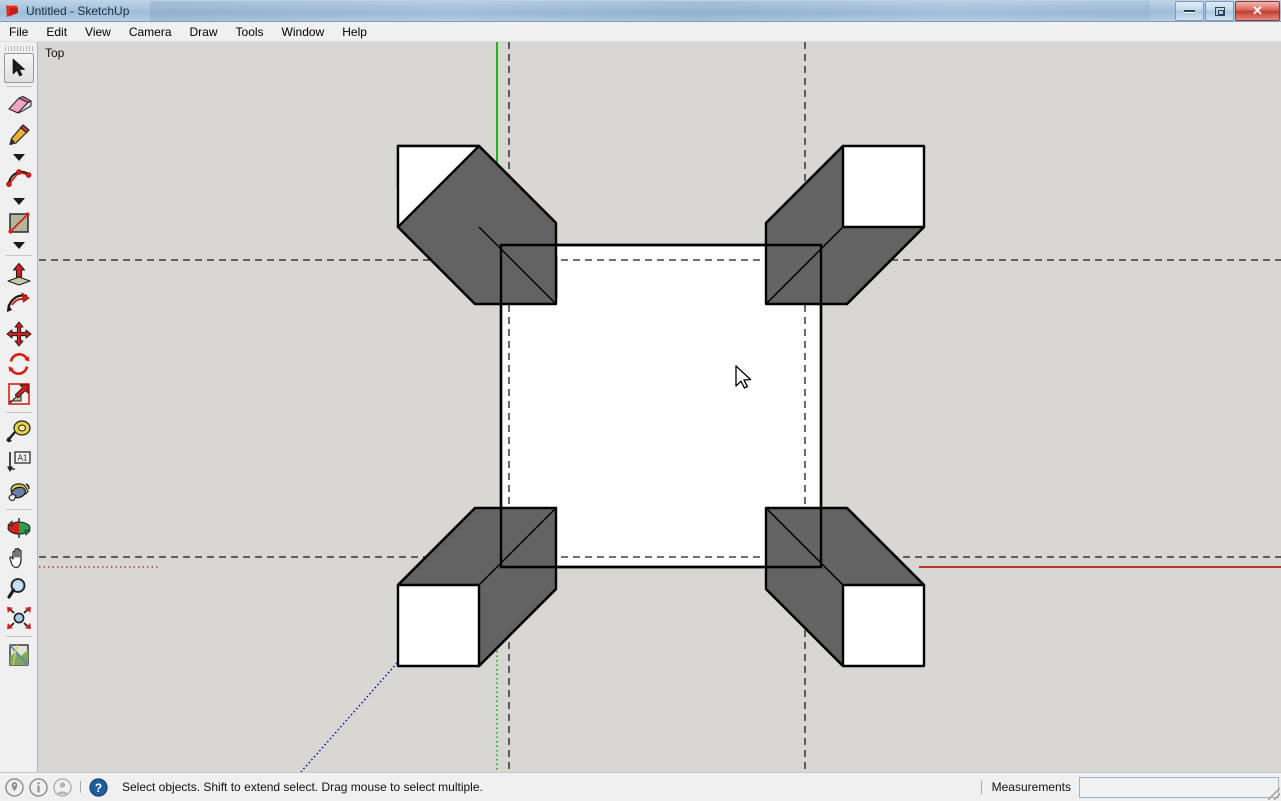  I want to click on rectangle-tool-dropdown, so click(19, 245).